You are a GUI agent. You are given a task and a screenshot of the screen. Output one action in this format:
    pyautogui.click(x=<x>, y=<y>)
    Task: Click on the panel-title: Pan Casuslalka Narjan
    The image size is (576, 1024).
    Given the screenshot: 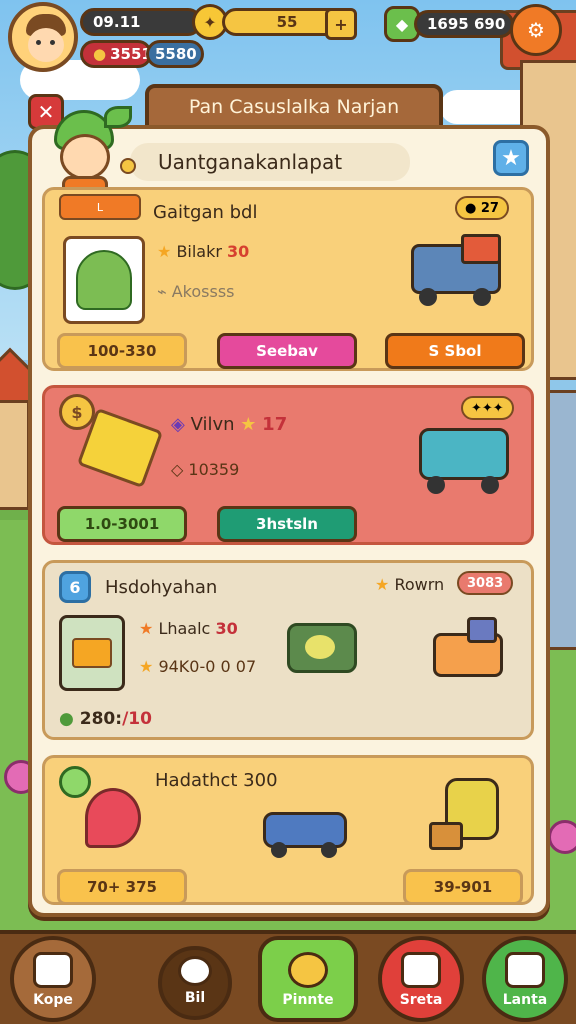 What is the action you would take?
    pyautogui.click(x=294, y=107)
    